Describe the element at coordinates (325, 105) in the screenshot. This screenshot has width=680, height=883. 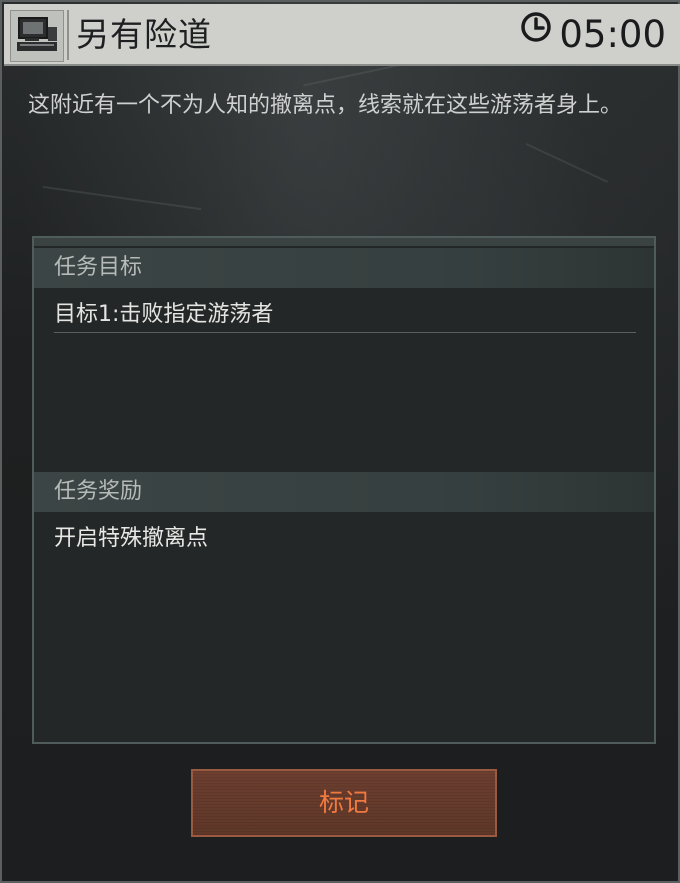
I see `mission-description: 这附近有一个不为人知的撤离点，线索就在这些游荡者身上。` at that location.